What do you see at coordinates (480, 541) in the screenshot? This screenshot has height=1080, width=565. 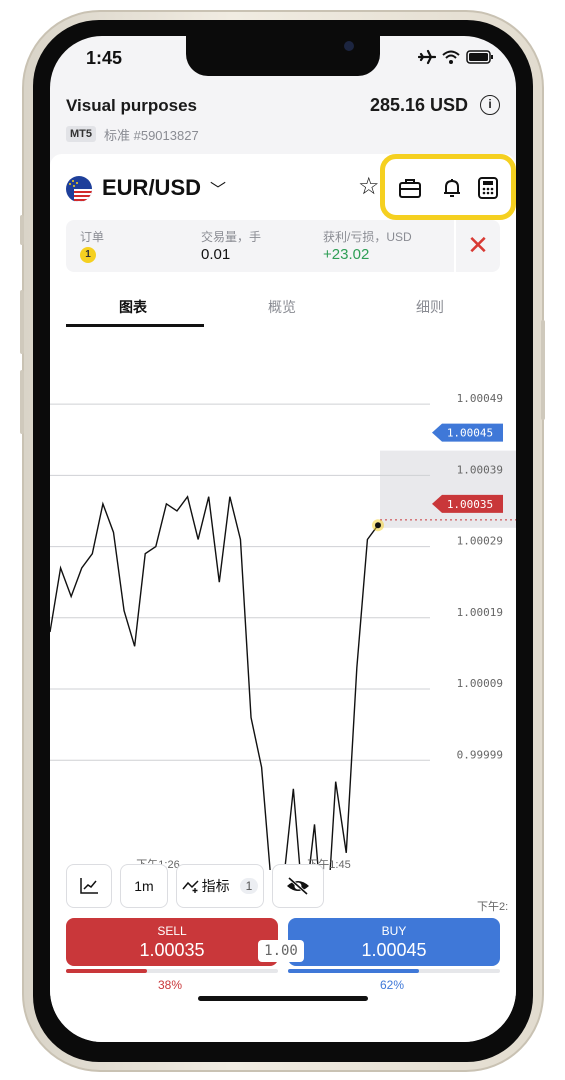 I see `y-tick-label: 1.00029` at bounding box center [480, 541].